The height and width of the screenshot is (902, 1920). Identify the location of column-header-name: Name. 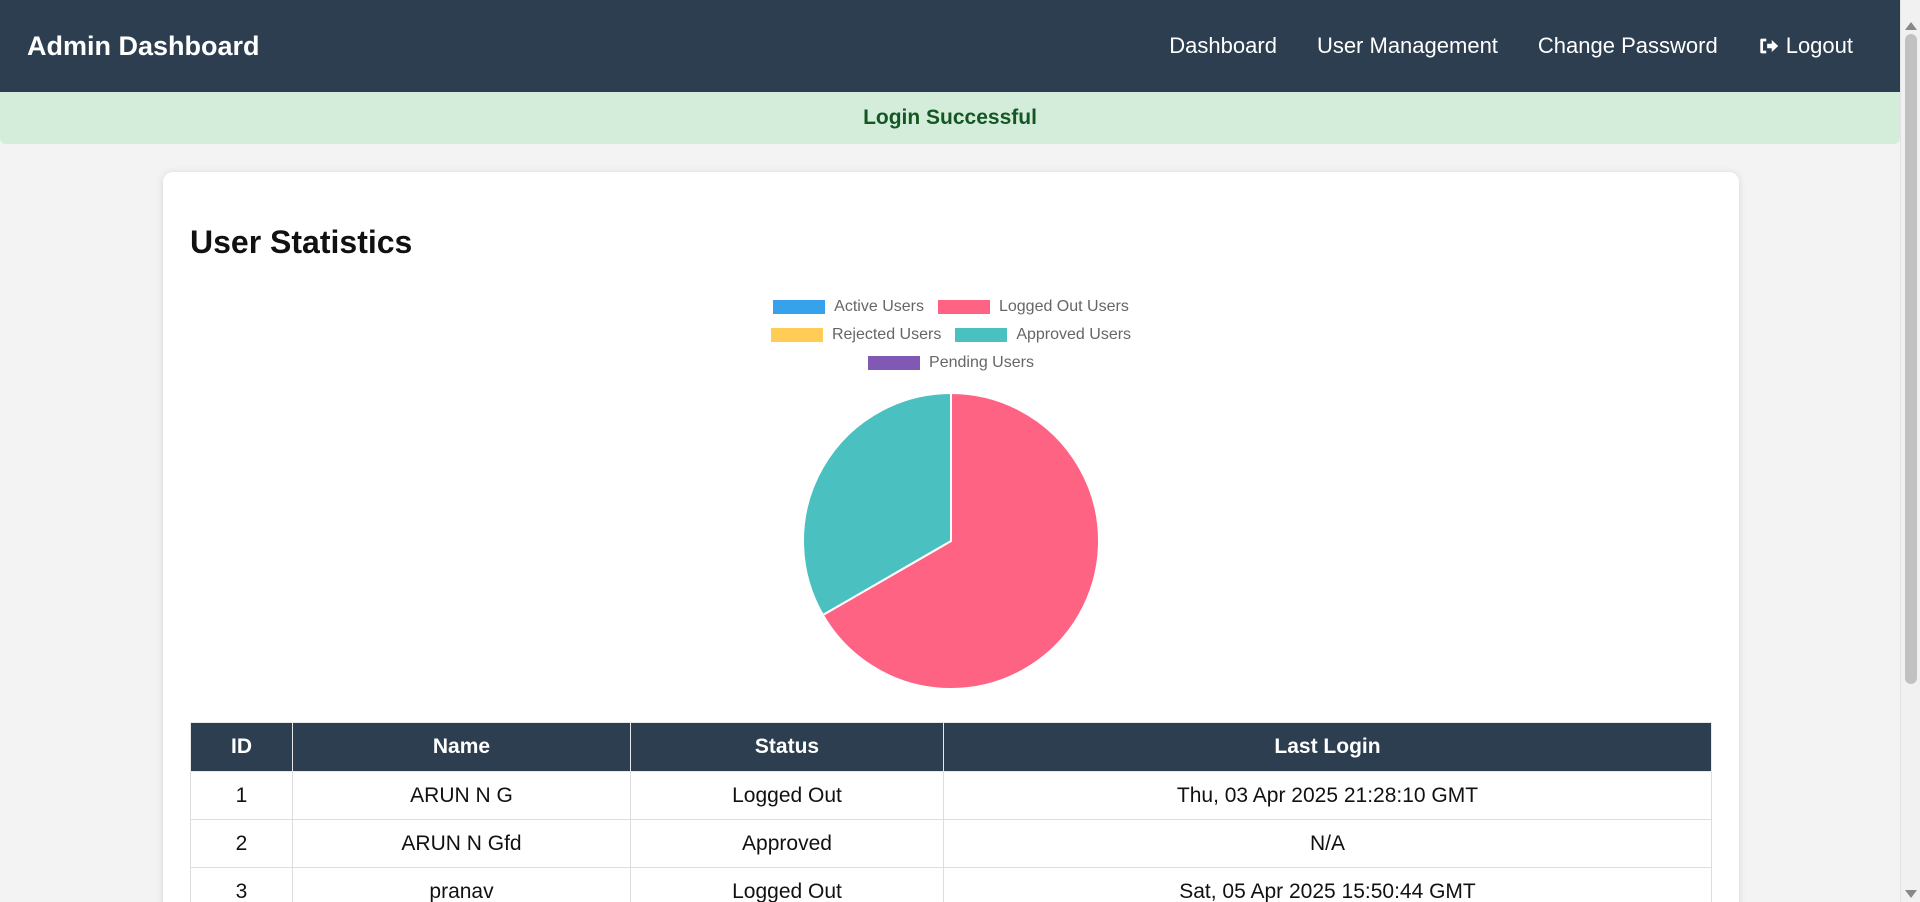
(461, 747).